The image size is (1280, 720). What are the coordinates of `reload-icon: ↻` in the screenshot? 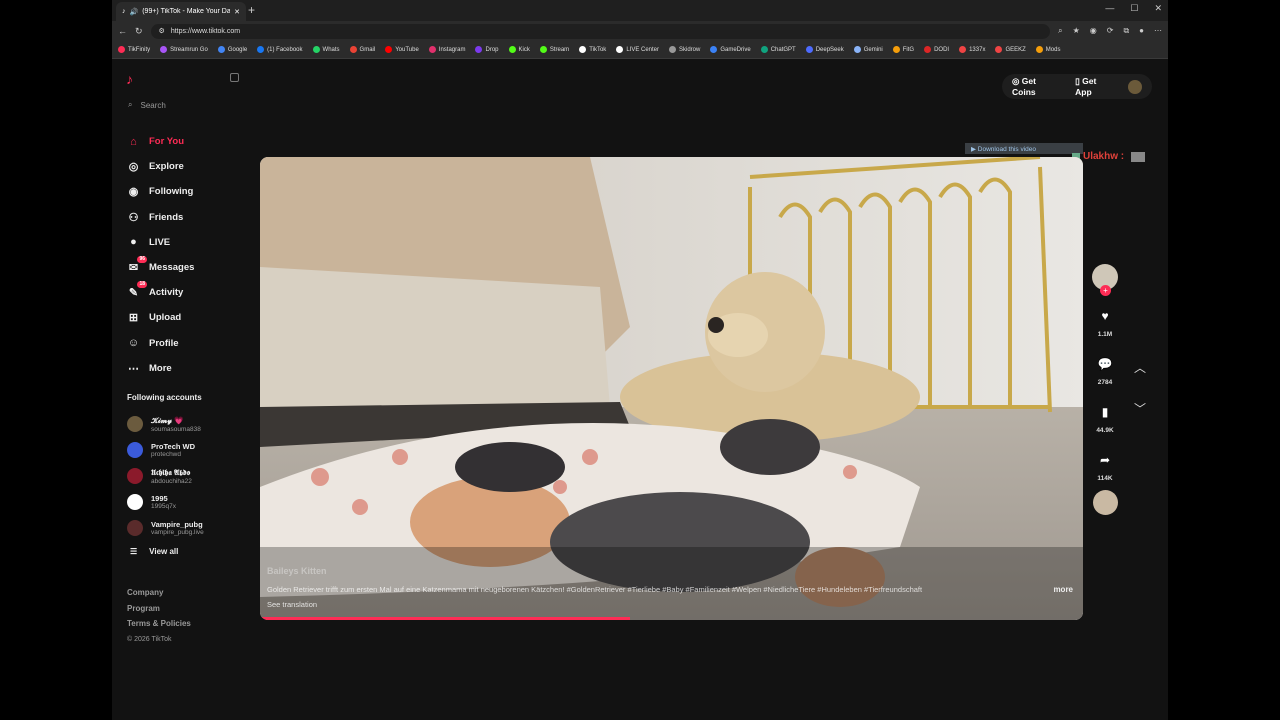 It's located at (139, 31).